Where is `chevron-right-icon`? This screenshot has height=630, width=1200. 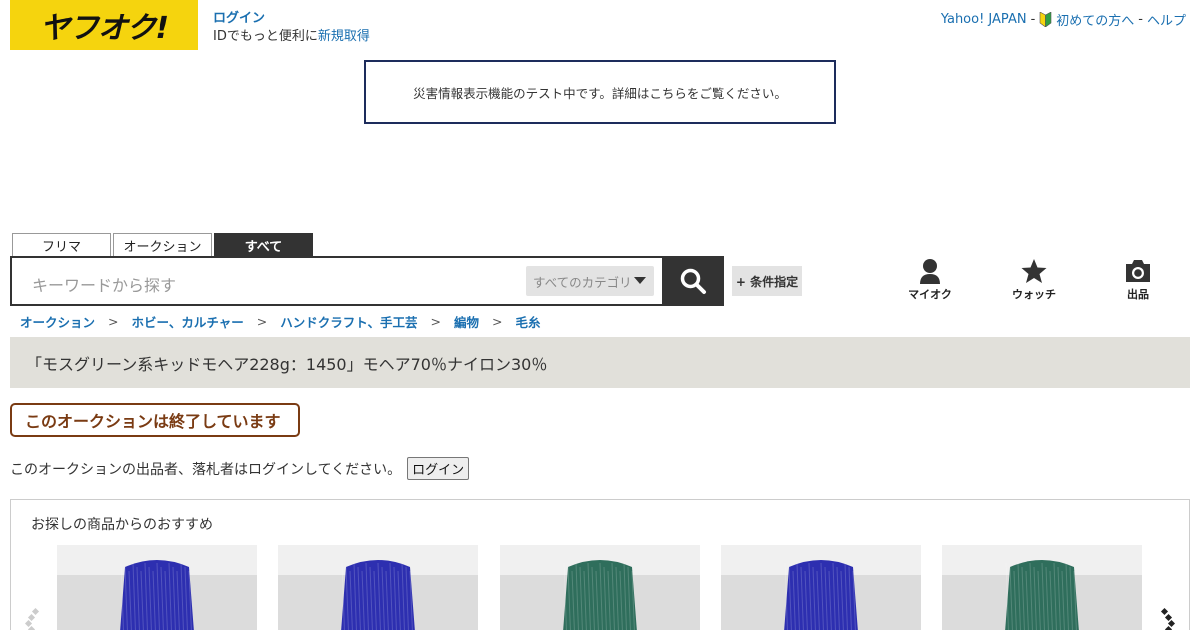 chevron-right-icon is located at coordinates (1165, 617).